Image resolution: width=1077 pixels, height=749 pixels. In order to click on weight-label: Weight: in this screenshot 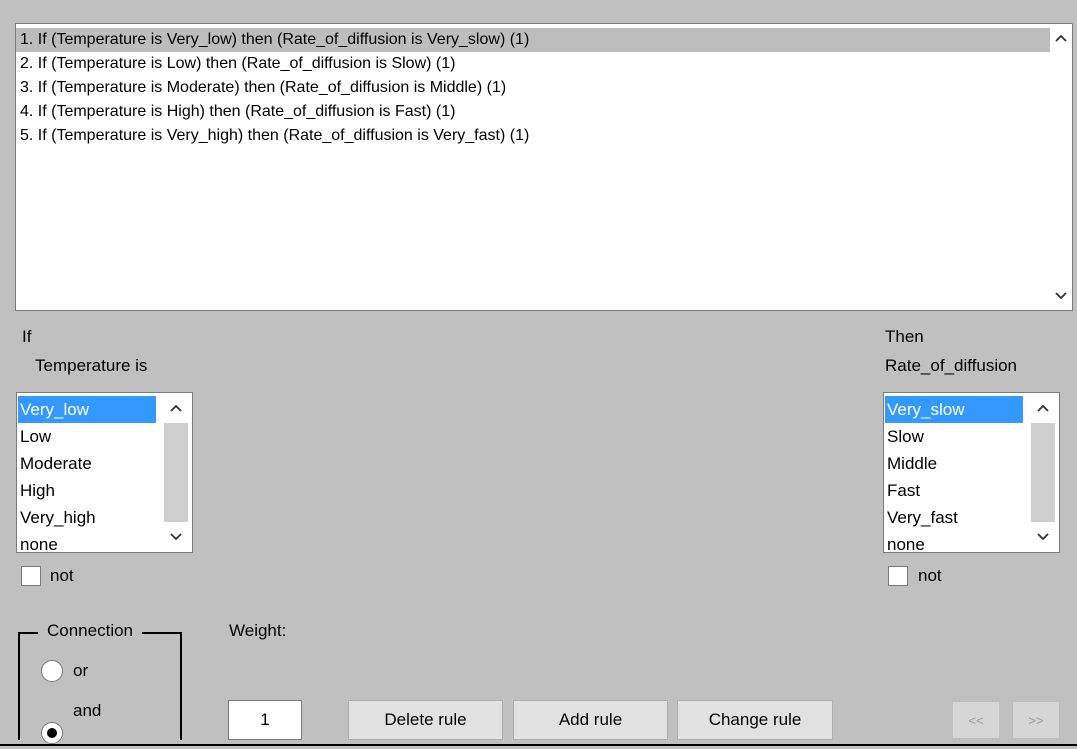, I will do `click(258, 630)`.